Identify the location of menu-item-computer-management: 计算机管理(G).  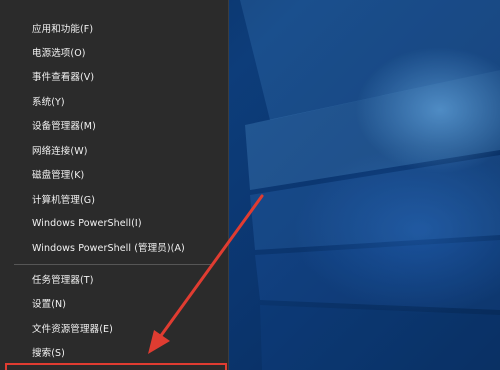
(114, 199).